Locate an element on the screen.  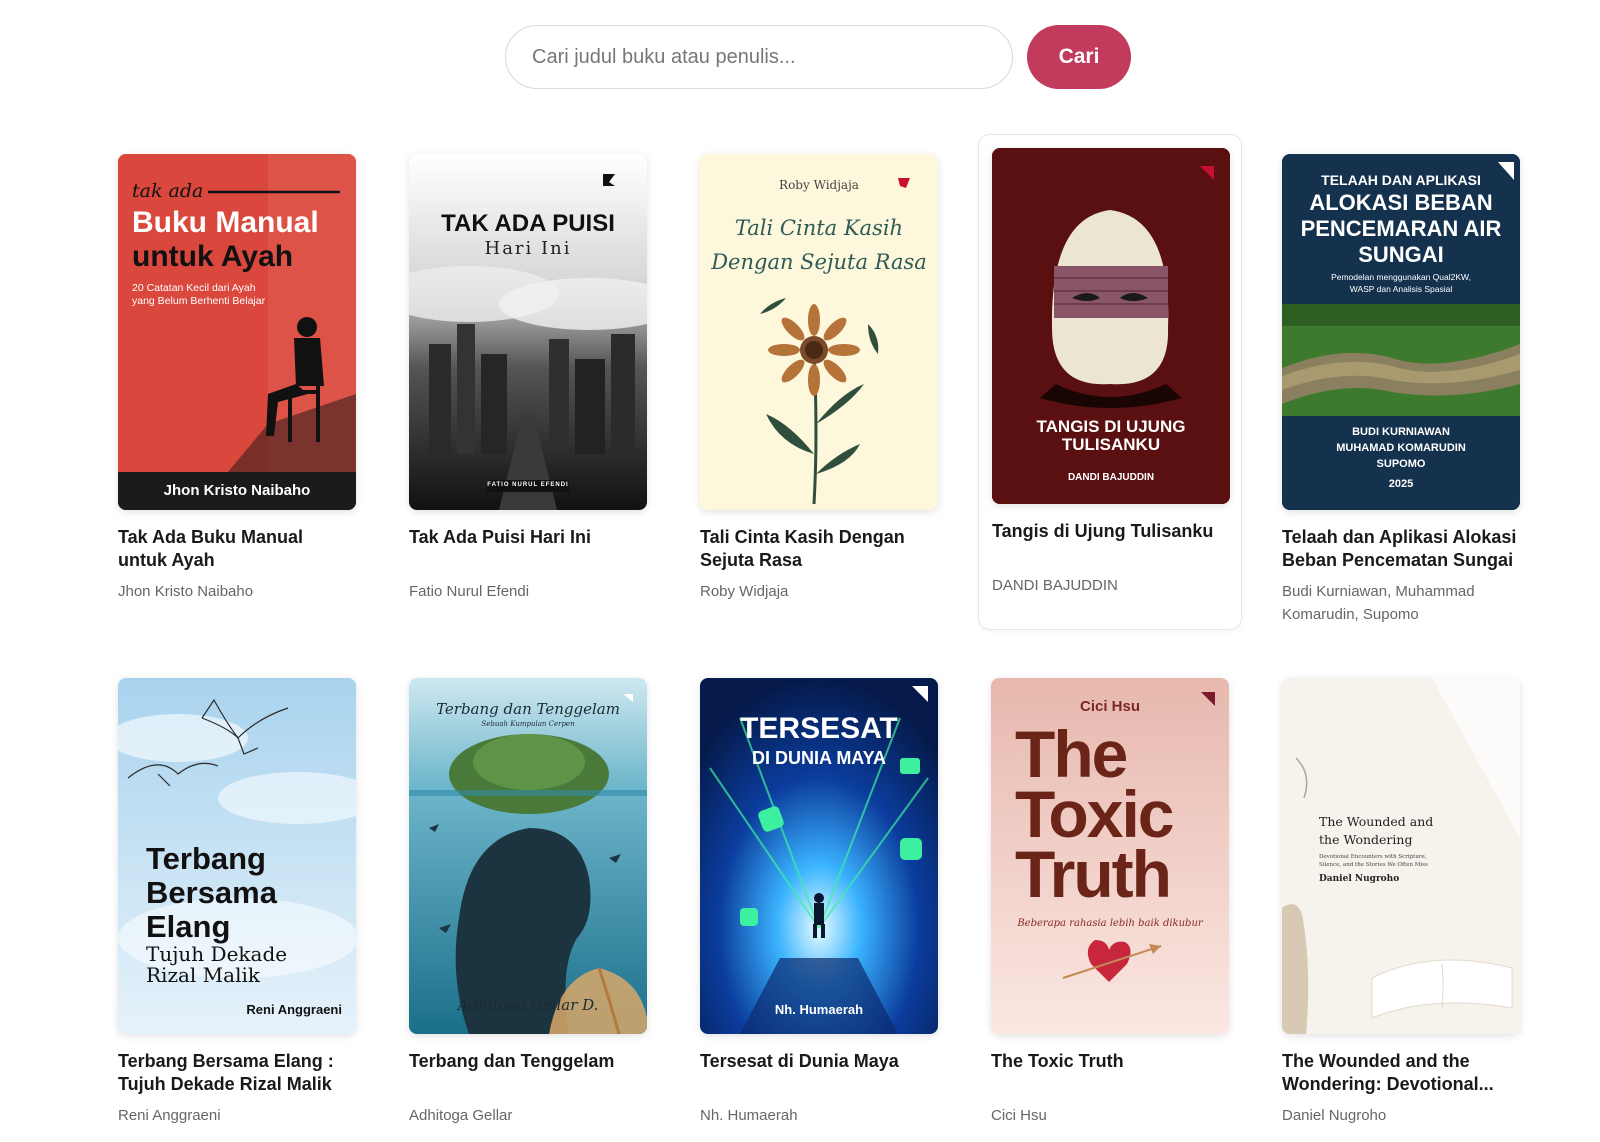
cover-author: SUPOMO is located at coordinates (1401, 464).